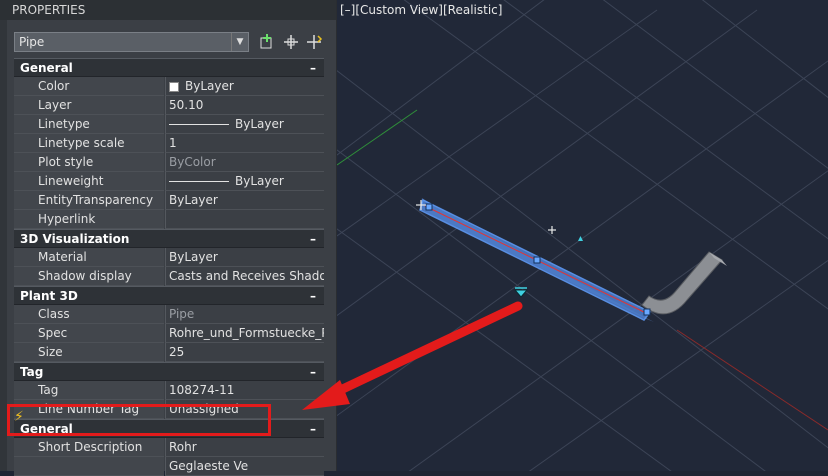  What do you see at coordinates (169, 314) in the screenshot?
I see `prop-row-class: Class Pipe` at bounding box center [169, 314].